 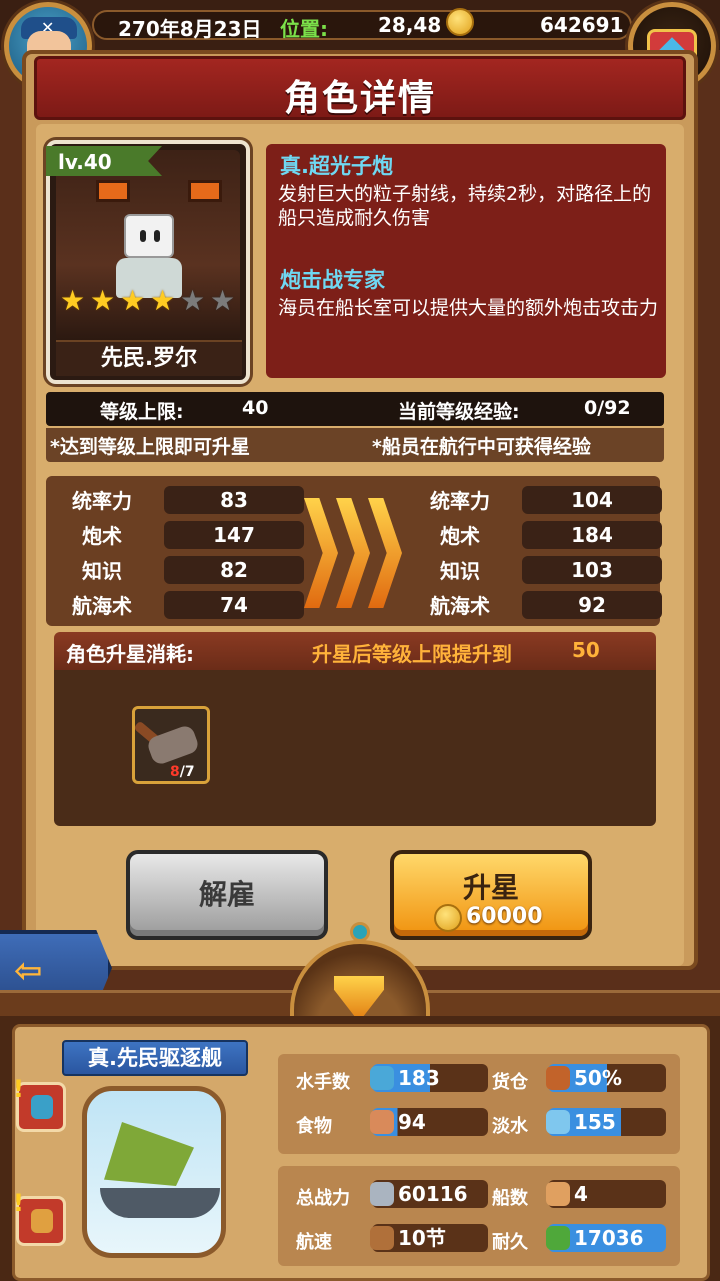 What do you see at coordinates (255, 408) in the screenshot?
I see `level-cap-value: 40` at bounding box center [255, 408].